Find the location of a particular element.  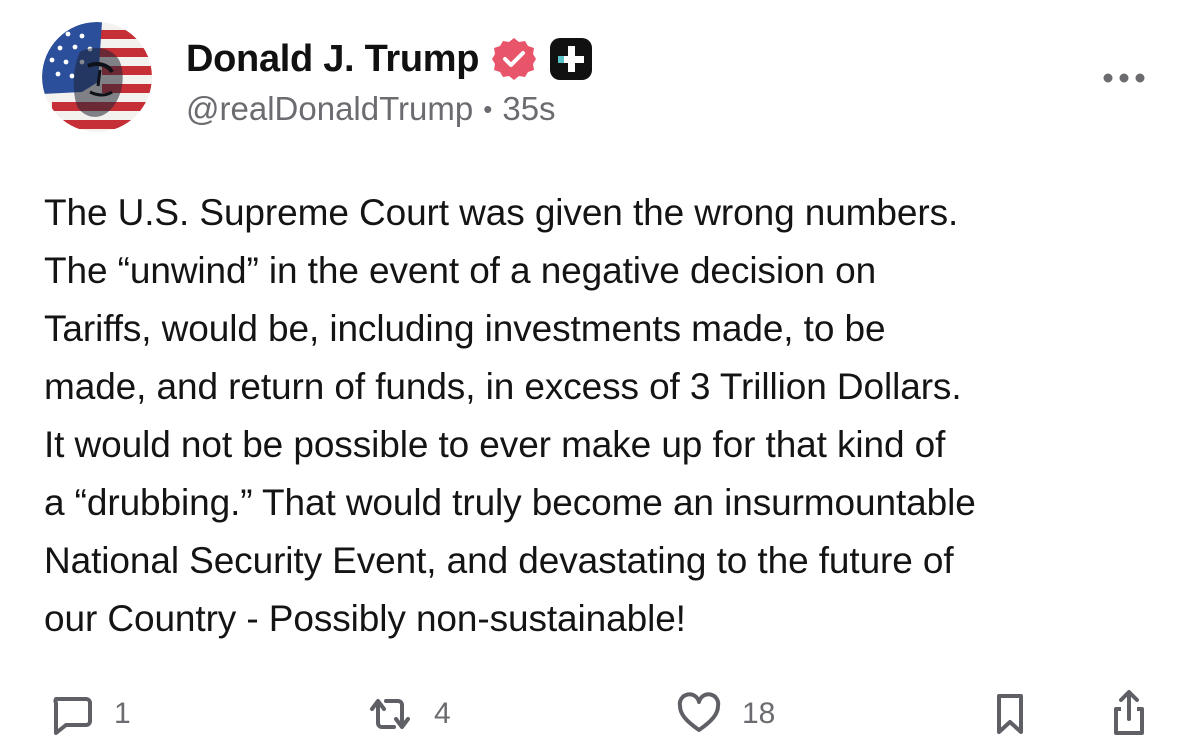

more-horizontal-icon is located at coordinates (1124, 78).